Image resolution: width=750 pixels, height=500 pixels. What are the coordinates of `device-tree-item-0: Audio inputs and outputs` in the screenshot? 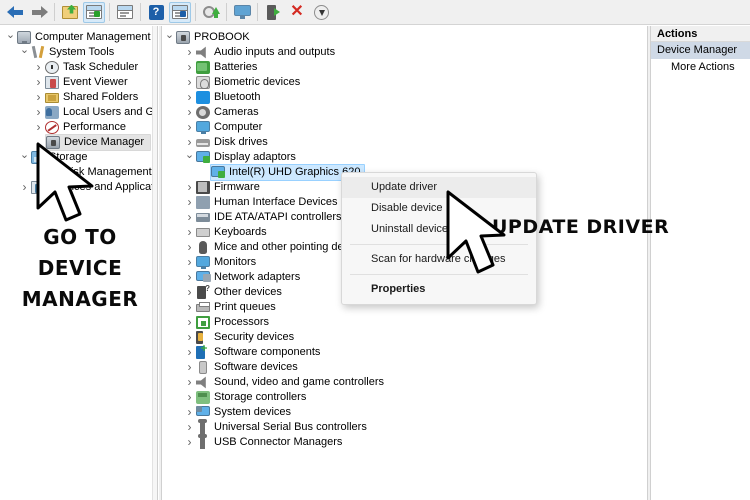 It's located at (405, 52).